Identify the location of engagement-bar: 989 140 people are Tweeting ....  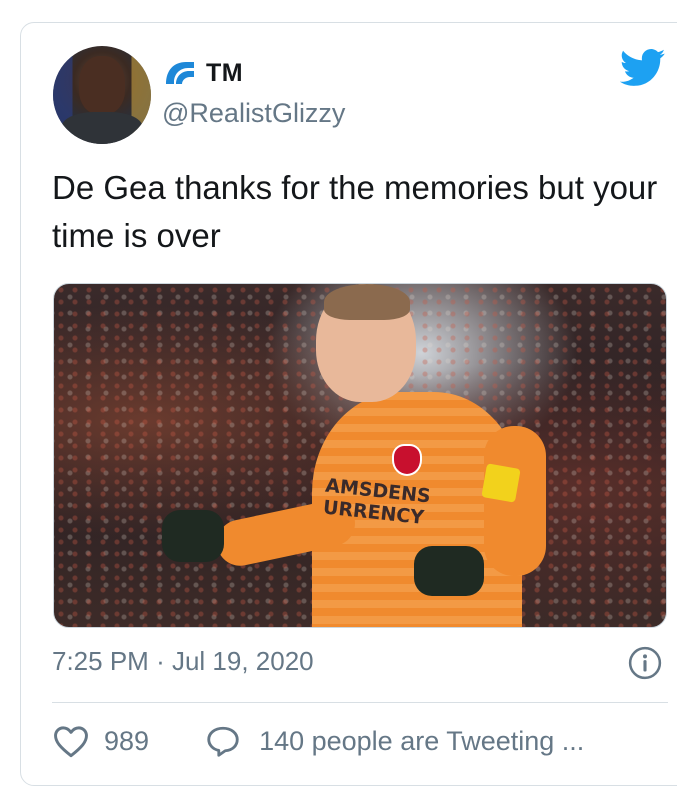
(318, 741).